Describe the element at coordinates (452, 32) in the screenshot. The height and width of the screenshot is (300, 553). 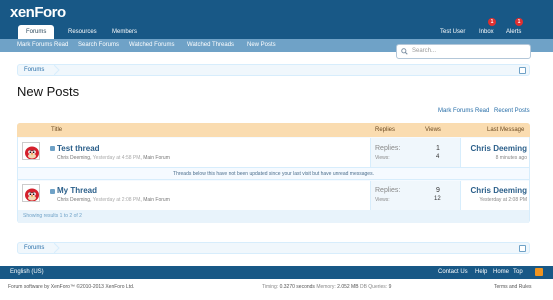
I see `user-menu: Test User` at that location.